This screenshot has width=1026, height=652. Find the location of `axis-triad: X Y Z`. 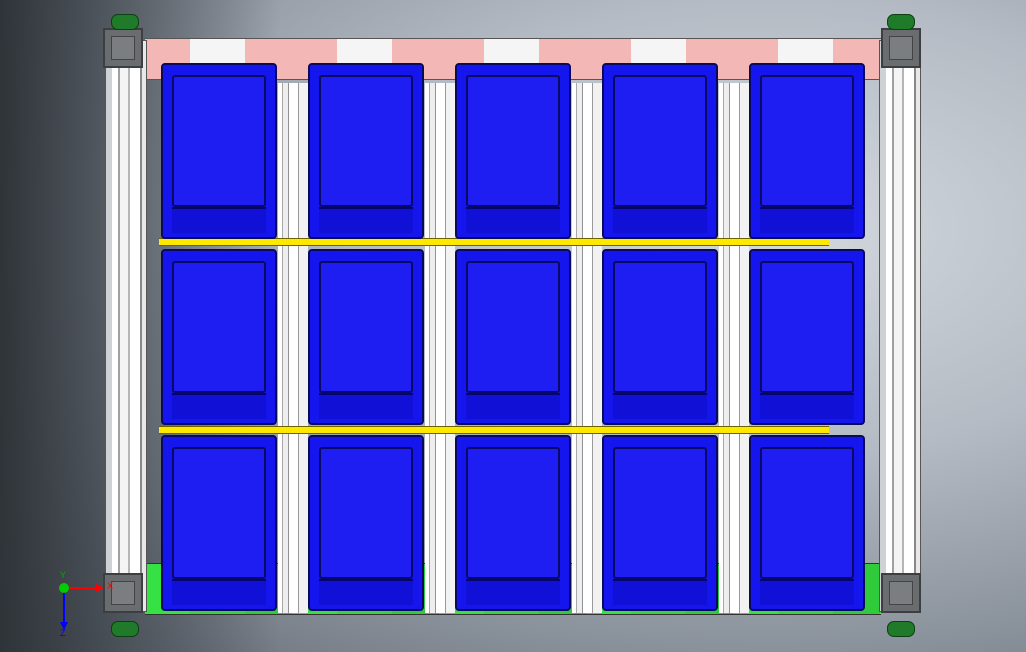

axis-triad: X Y Z is located at coordinates (83, 604).